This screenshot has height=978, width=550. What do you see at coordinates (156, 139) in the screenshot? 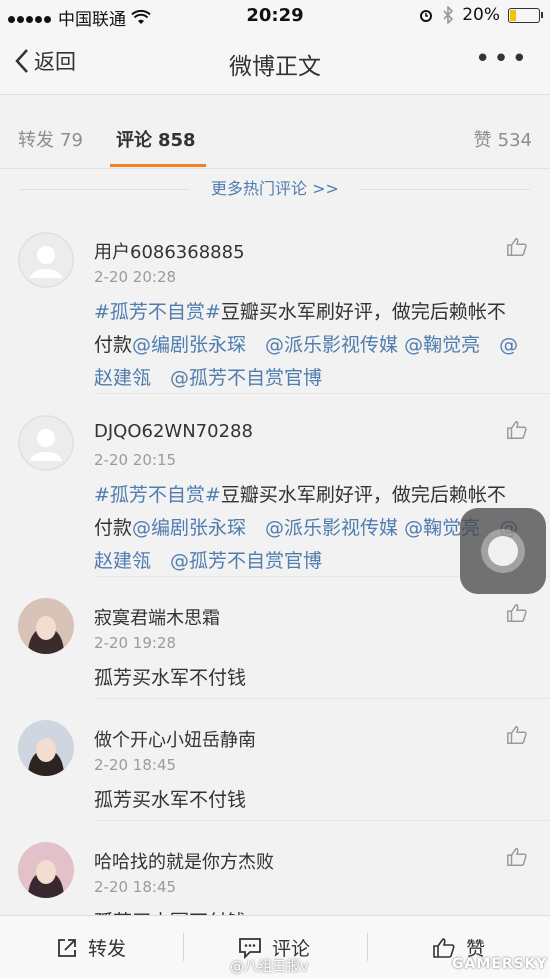
I see `tab-comment: 评论 858` at bounding box center [156, 139].